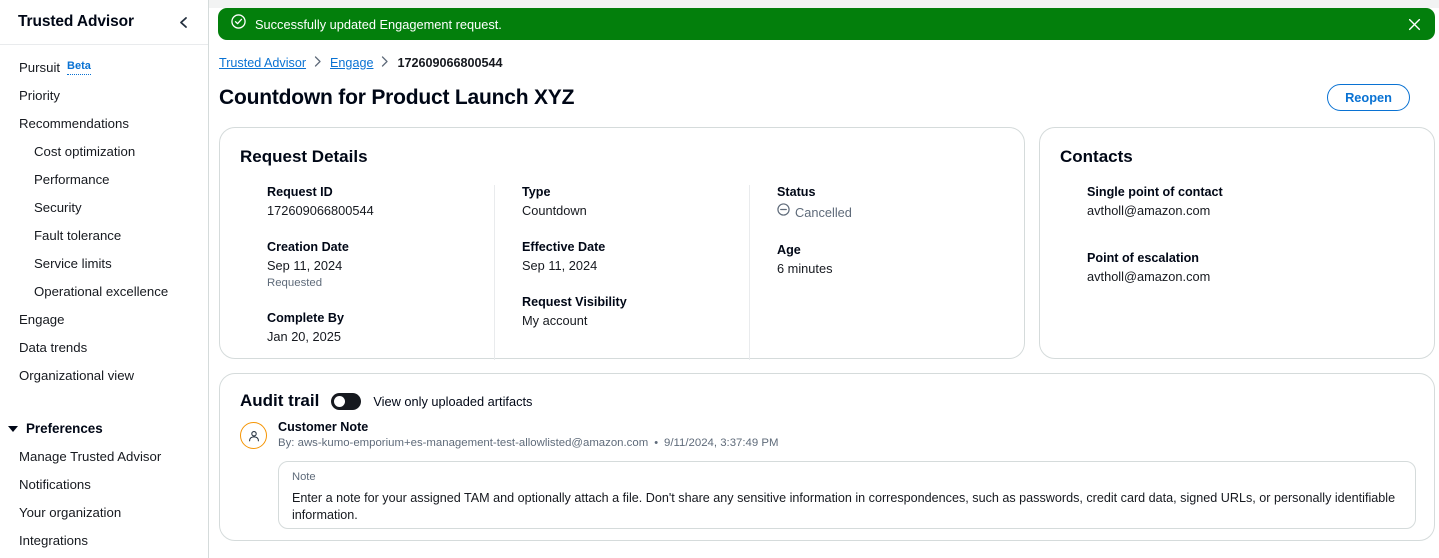  I want to click on field-age: Age 6 minutes, so click(890, 259).